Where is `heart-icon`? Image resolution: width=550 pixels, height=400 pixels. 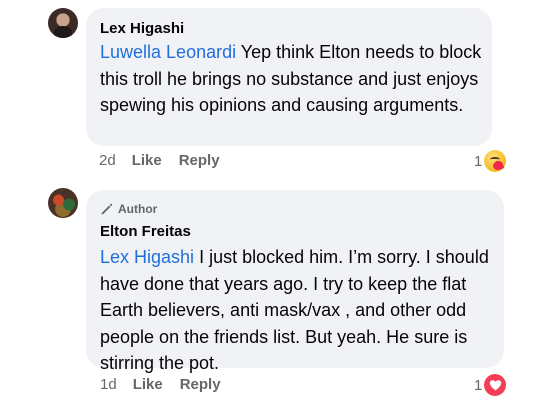 heart-icon is located at coordinates (495, 384).